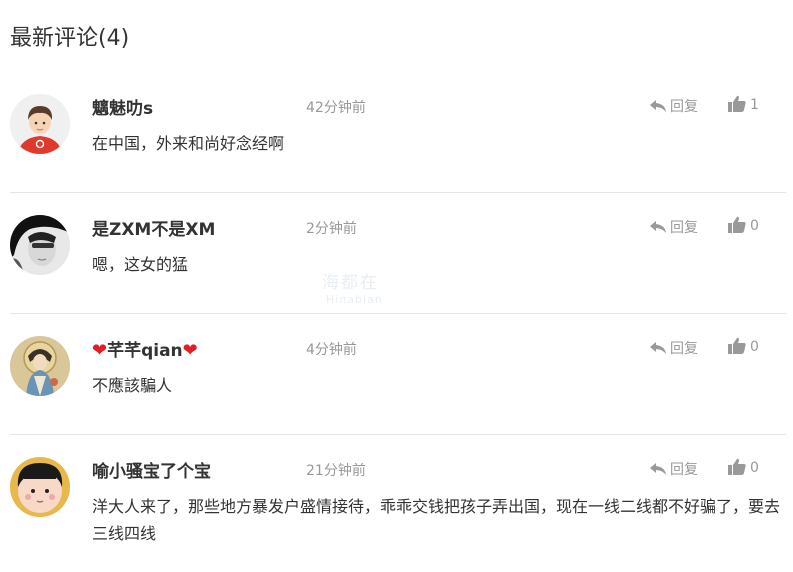  I want to click on username: ❤芊芊qian❤, so click(145, 348).